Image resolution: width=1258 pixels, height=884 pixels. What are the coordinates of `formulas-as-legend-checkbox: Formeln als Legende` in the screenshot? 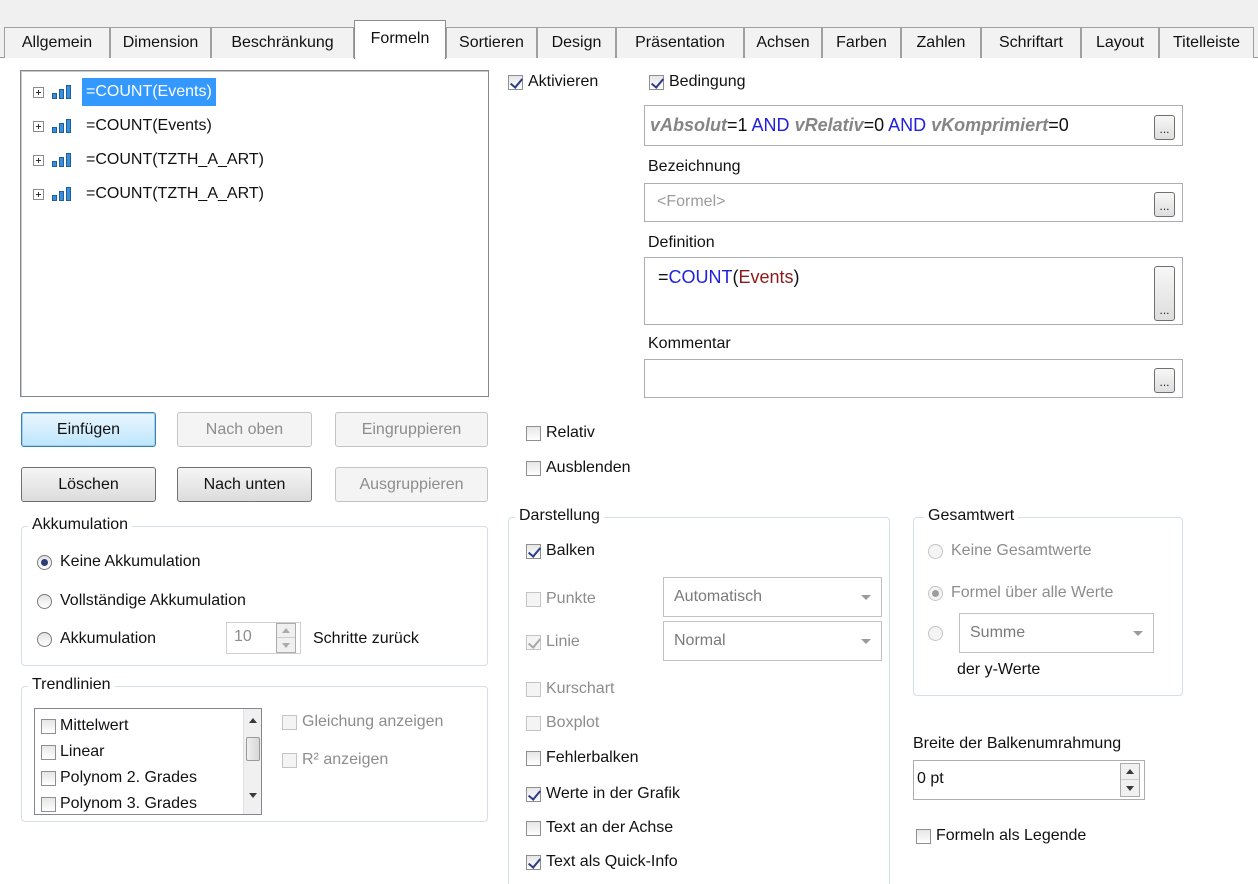 It's located at (1001, 836).